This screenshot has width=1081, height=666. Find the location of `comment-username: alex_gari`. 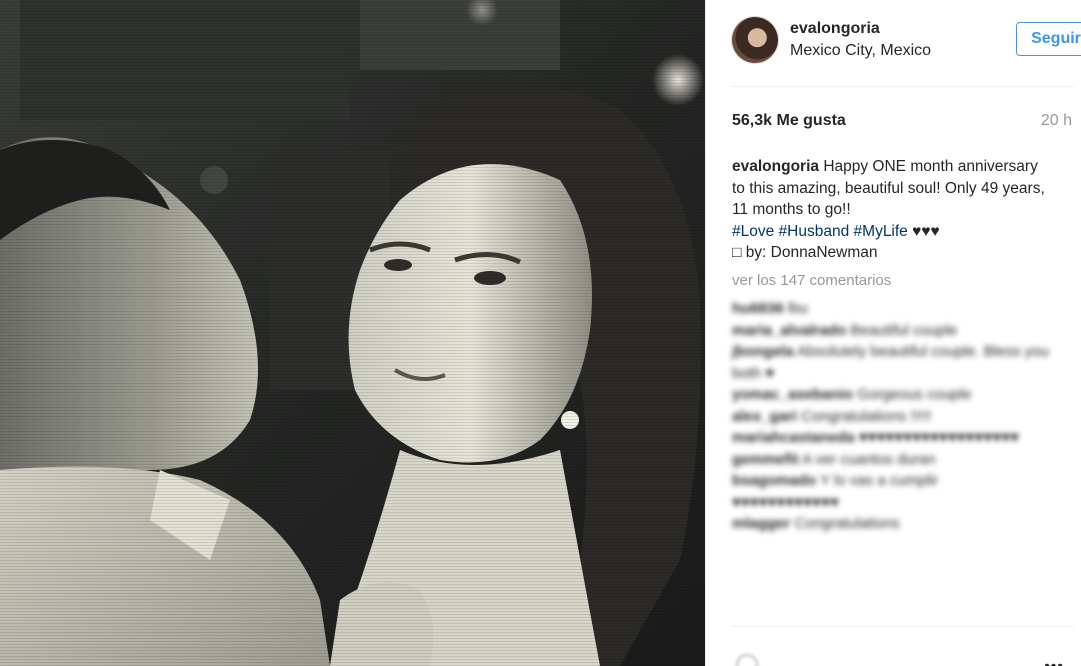

comment-username: alex_gari is located at coordinates (764, 416).